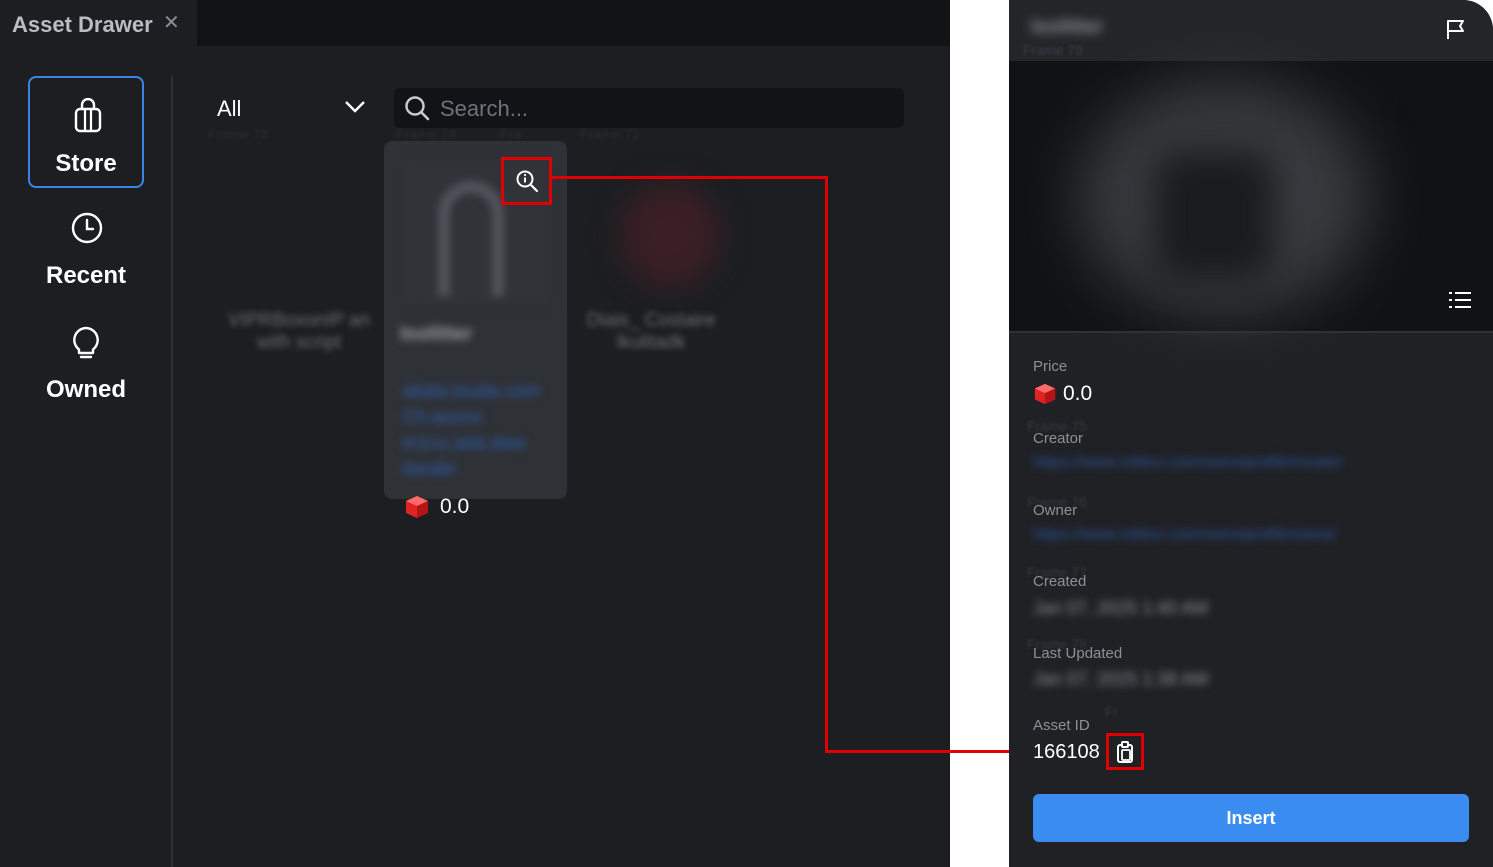  What do you see at coordinates (85, 389) in the screenshot?
I see `sidebar-item-label: Owned` at bounding box center [85, 389].